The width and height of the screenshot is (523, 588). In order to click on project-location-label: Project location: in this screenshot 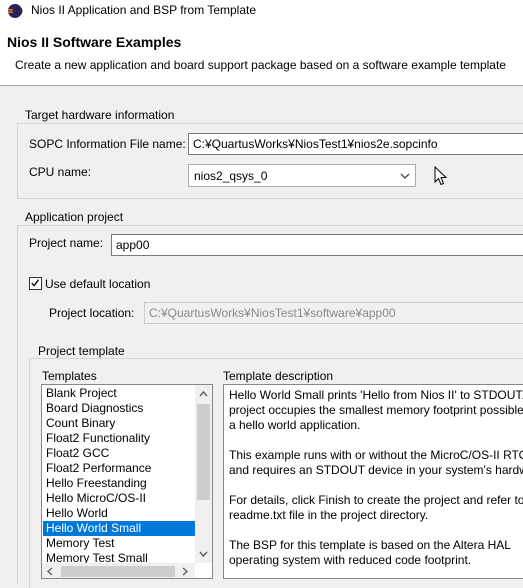, I will do `click(92, 313)`.